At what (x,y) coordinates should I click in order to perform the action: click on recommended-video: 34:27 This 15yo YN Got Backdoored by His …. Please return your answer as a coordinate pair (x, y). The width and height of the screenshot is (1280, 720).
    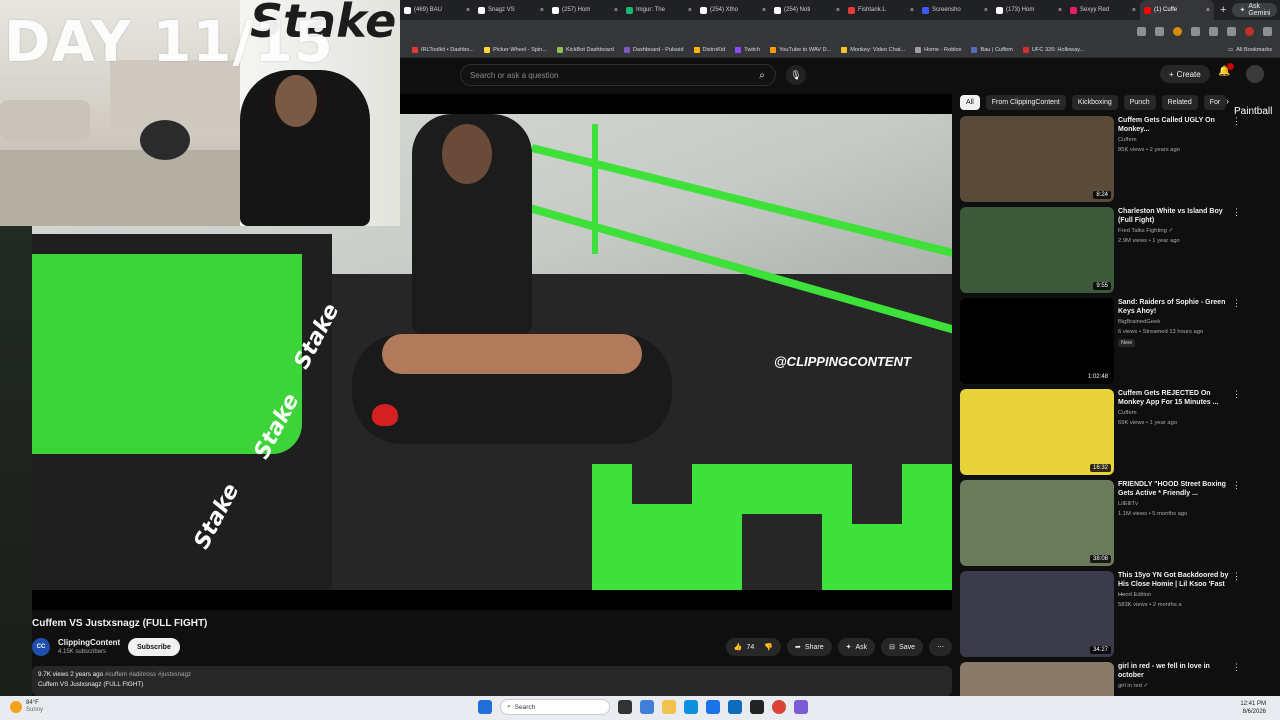
    Looking at the image, I should click on (1105, 616).